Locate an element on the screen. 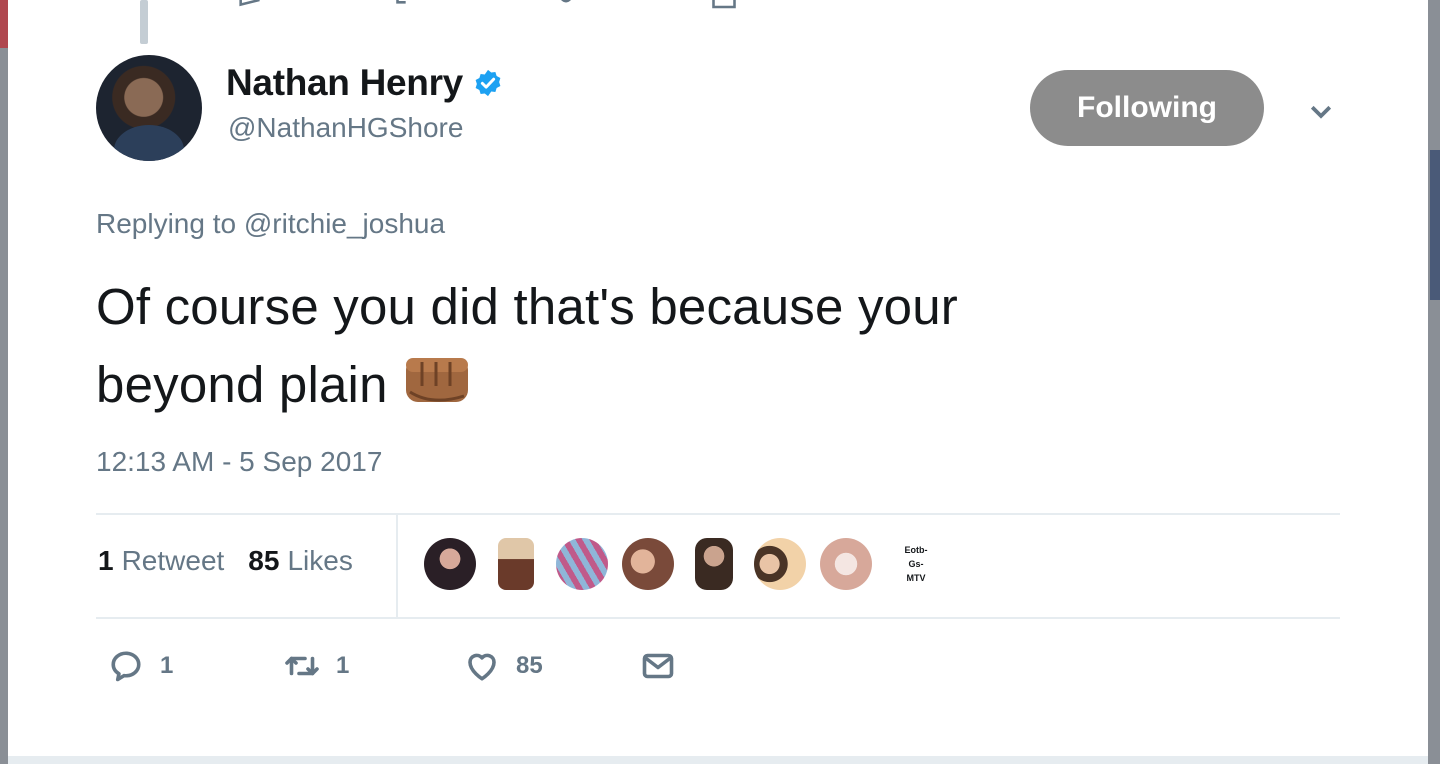  background-edge-accent is located at coordinates (4, 24).